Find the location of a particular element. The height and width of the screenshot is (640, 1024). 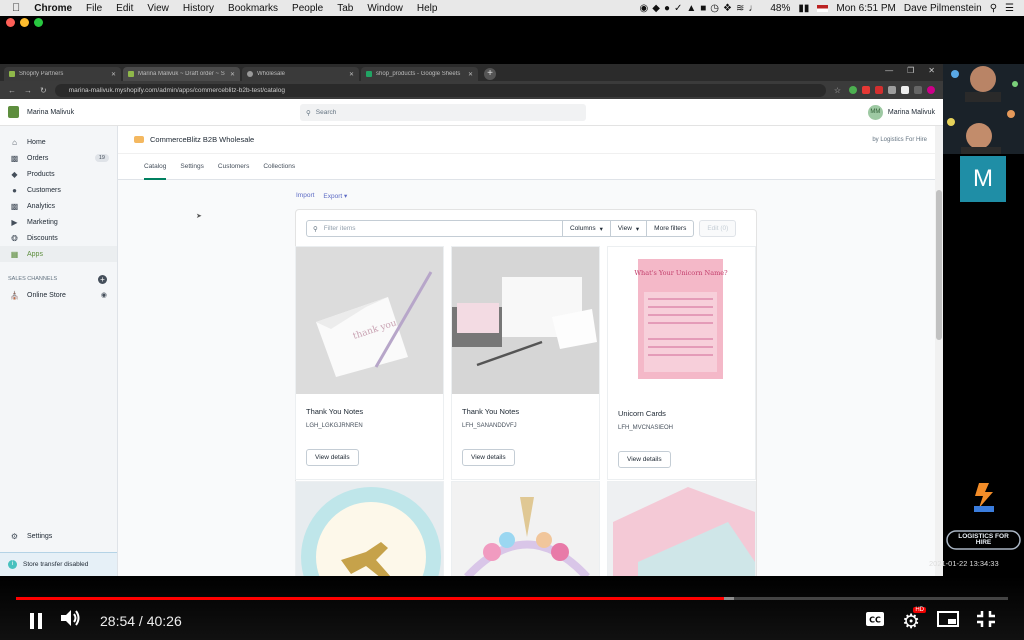

exit-fullscreen-button is located at coordinates (986, 621).